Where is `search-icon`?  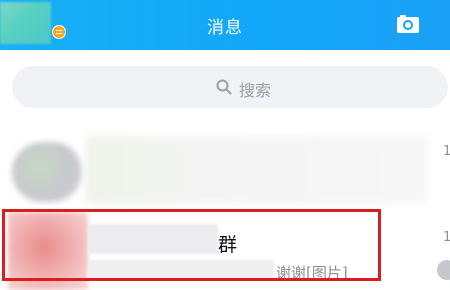 search-icon is located at coordinates (224, 87).